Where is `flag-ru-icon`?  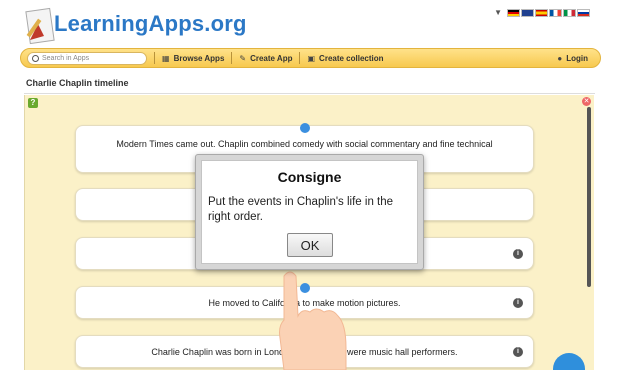 flag-ru-icon is located at coordinates (583, 12).